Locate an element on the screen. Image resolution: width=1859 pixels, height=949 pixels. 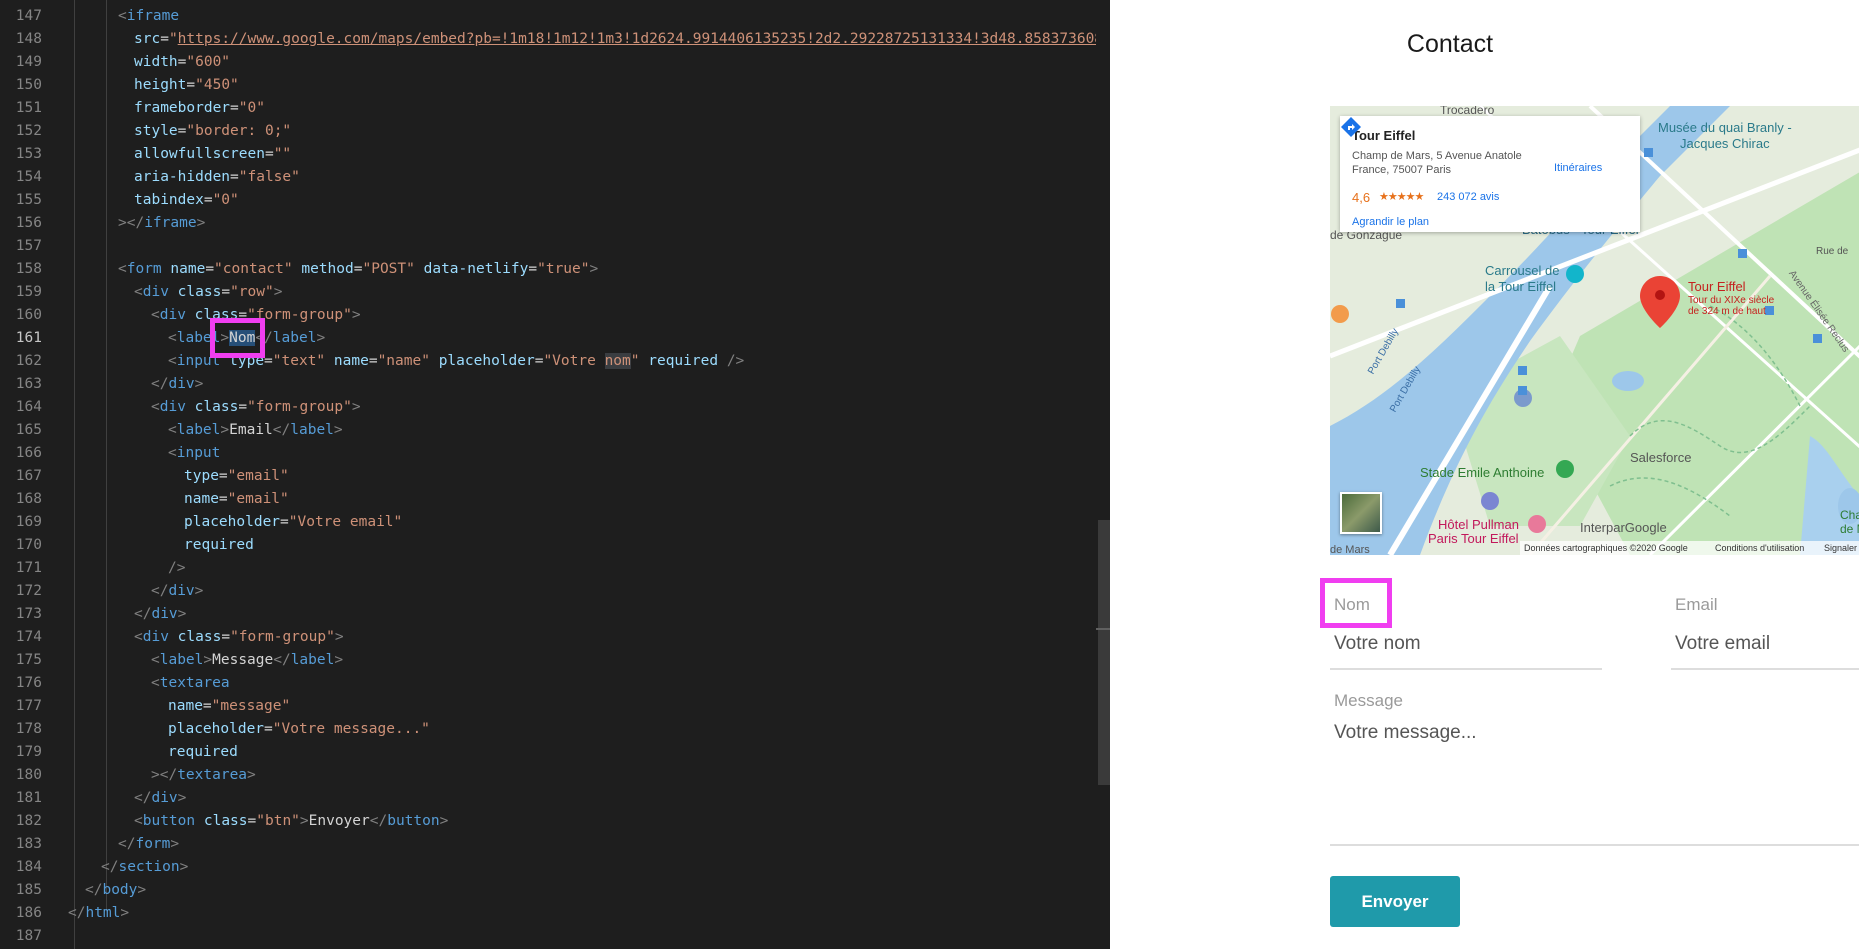
map-label: Tour du XIXe siècle is located at coordinates (1731, 300).